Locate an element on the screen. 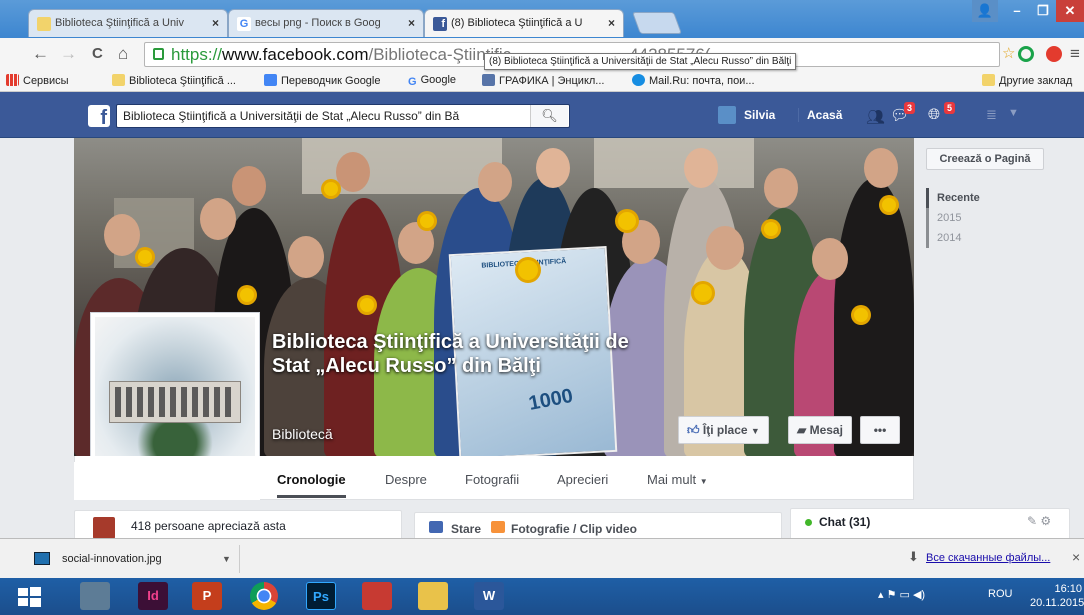 The height and width of the screenshot is (615, 1084). tab-google-search: G весы png - Поиск в Goog × is located at coordinates (326, 23).